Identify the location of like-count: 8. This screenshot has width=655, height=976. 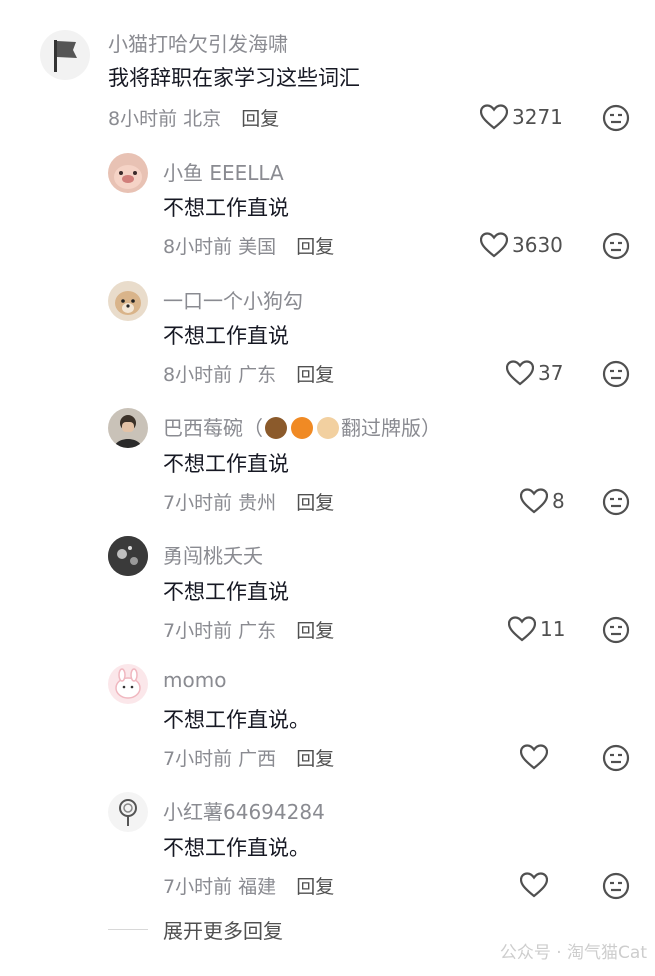
(558, 501).